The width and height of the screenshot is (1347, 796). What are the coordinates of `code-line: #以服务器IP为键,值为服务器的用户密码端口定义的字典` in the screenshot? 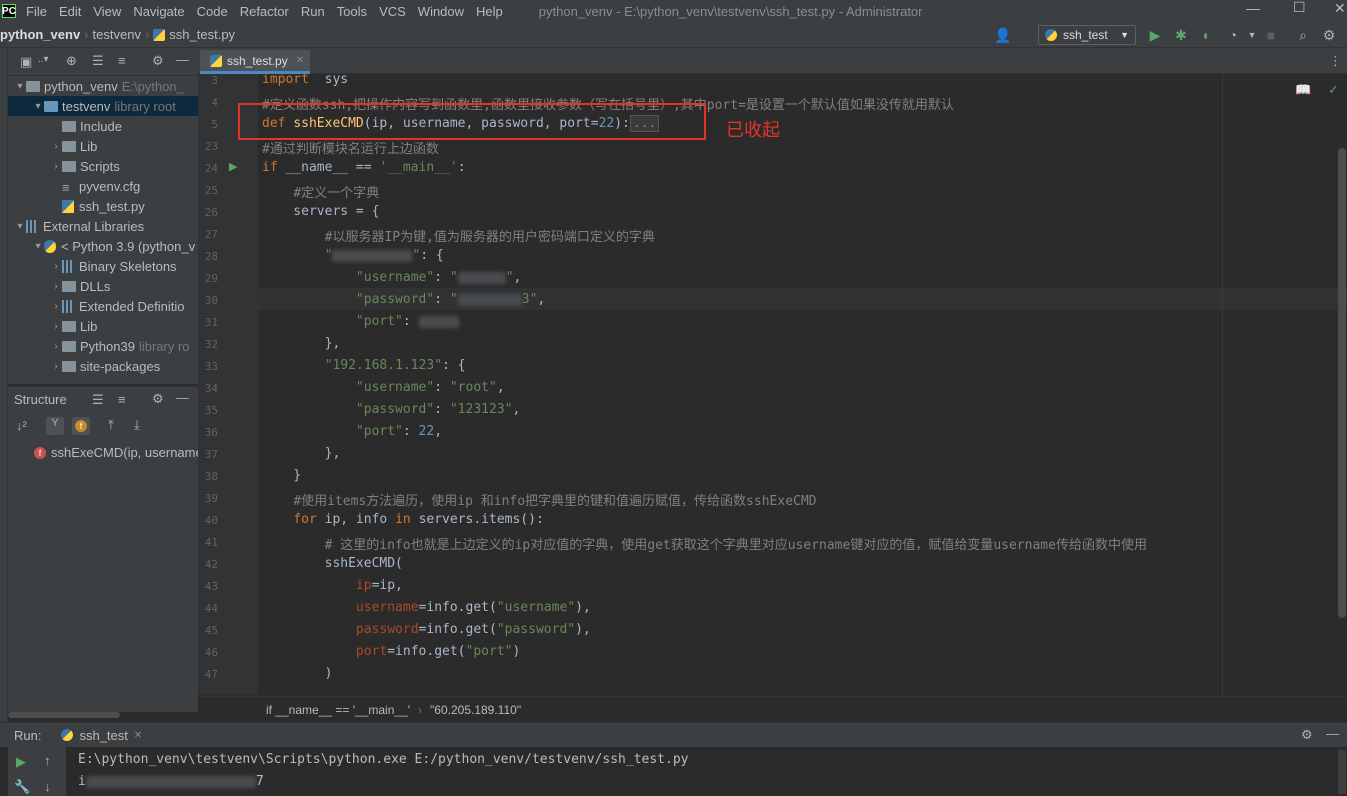 It's located at (458, 235).